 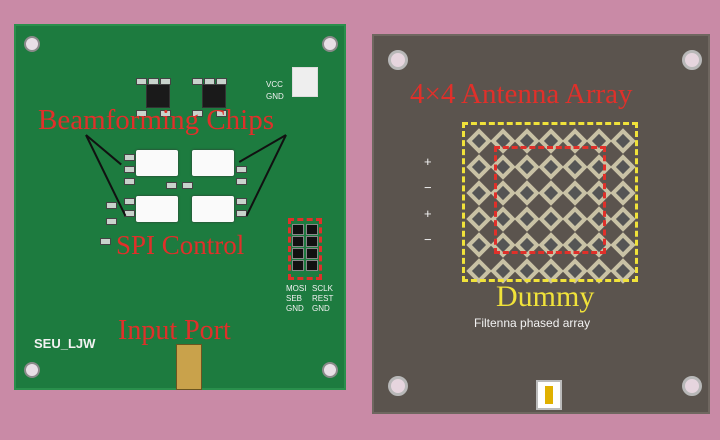 I want to click on pin-label: SCLK, so click(x=322, y=288).